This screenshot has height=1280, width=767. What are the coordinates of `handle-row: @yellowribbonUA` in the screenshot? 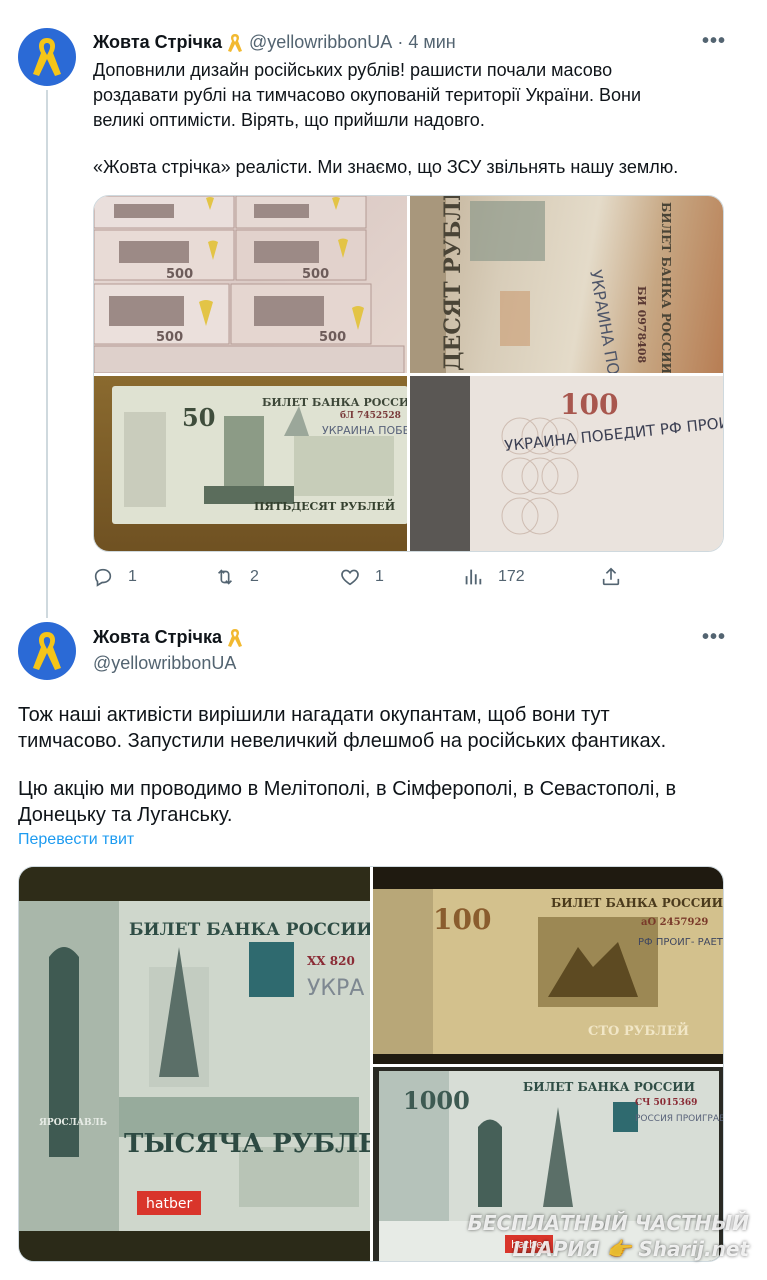 It's located at (164, 663).